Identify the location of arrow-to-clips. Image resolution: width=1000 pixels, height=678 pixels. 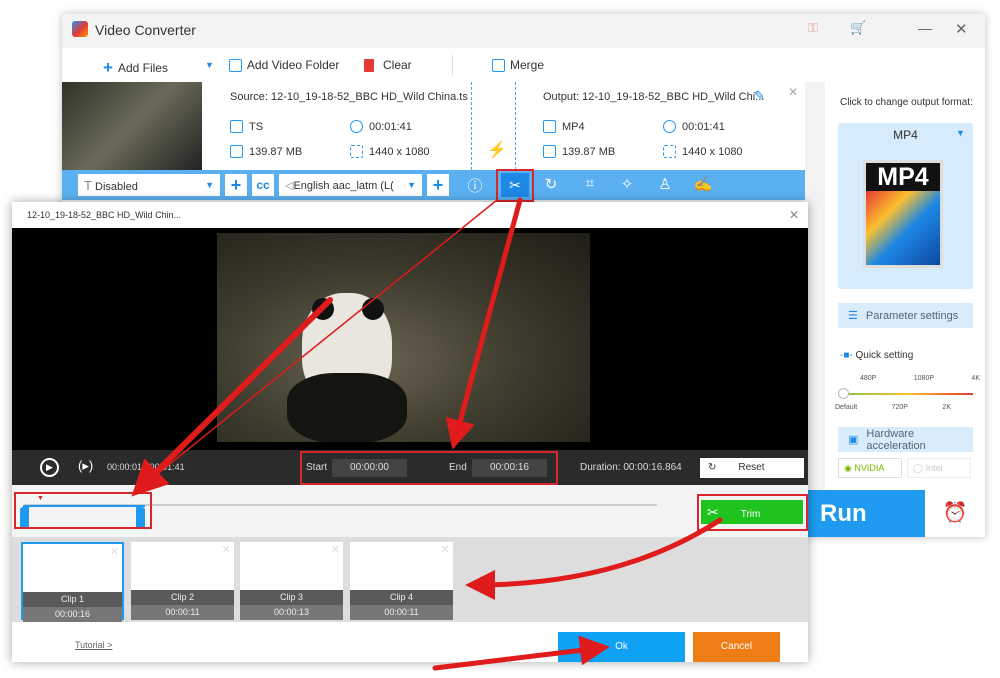
(594, 558).